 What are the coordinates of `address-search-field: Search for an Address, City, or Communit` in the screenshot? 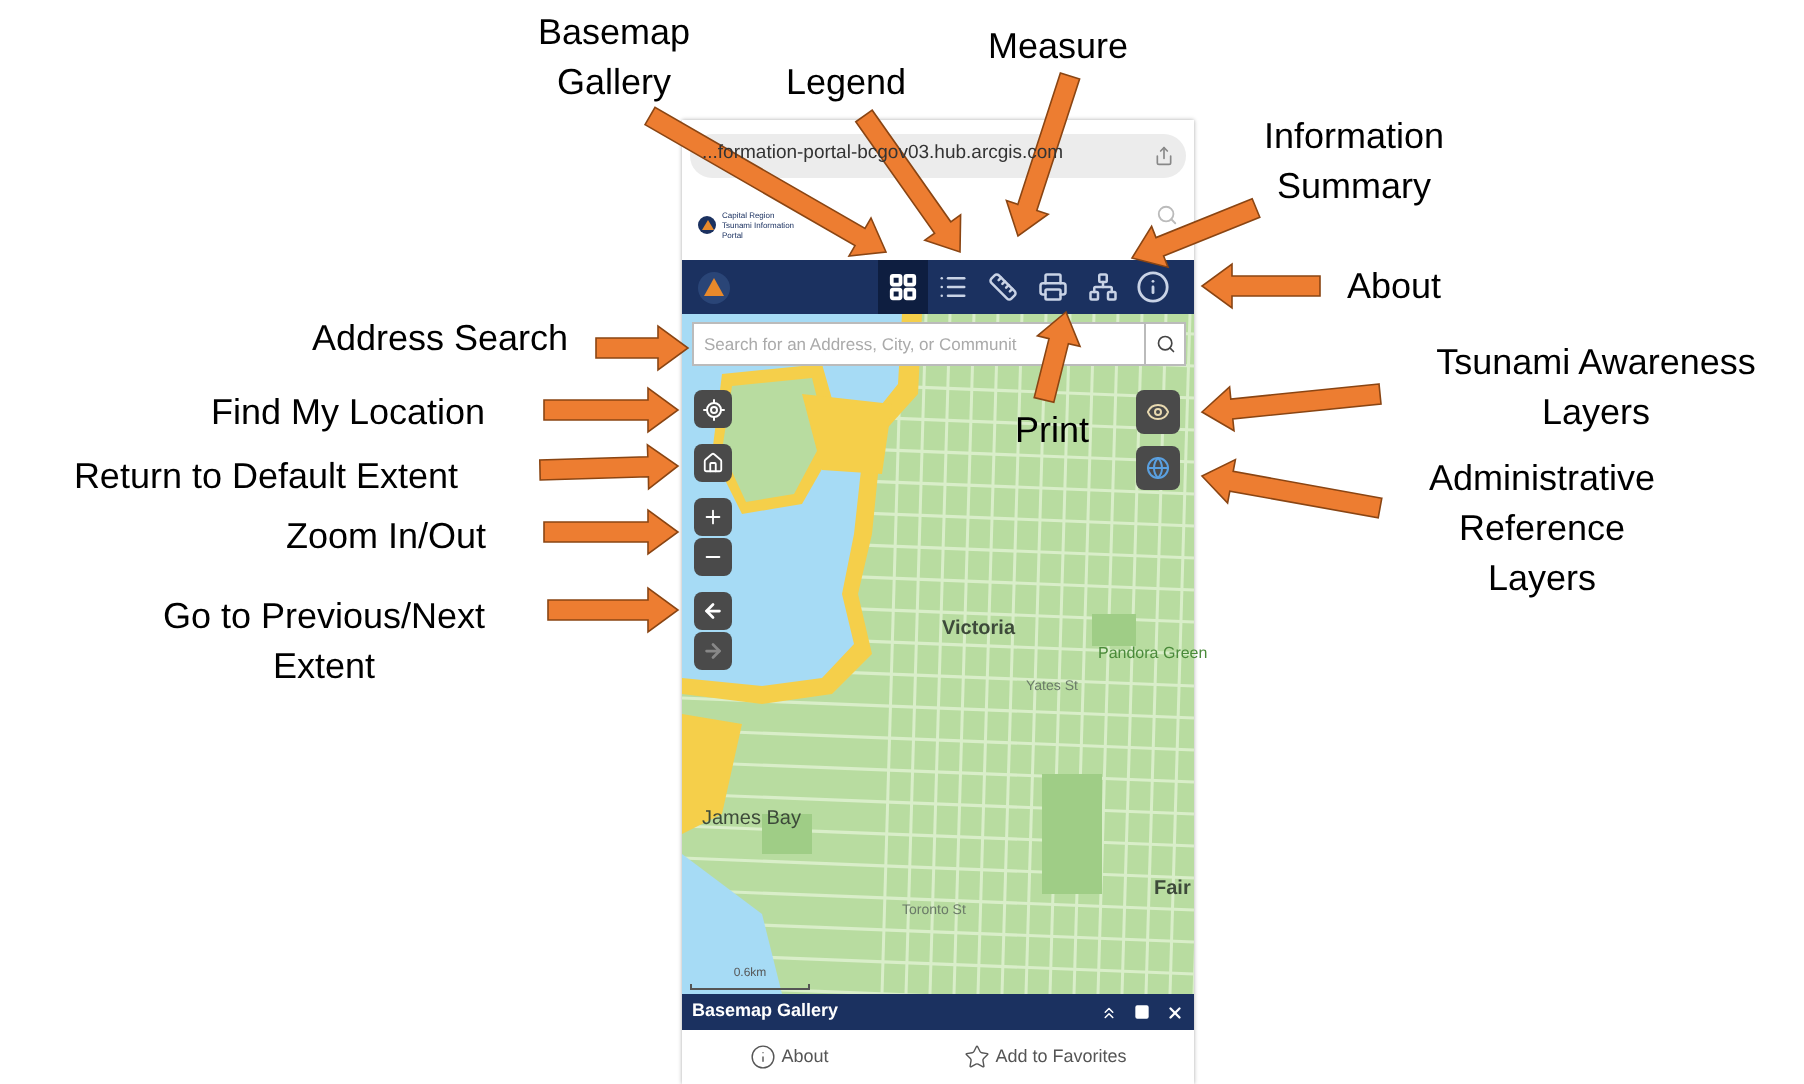 It's located at (919, 344).